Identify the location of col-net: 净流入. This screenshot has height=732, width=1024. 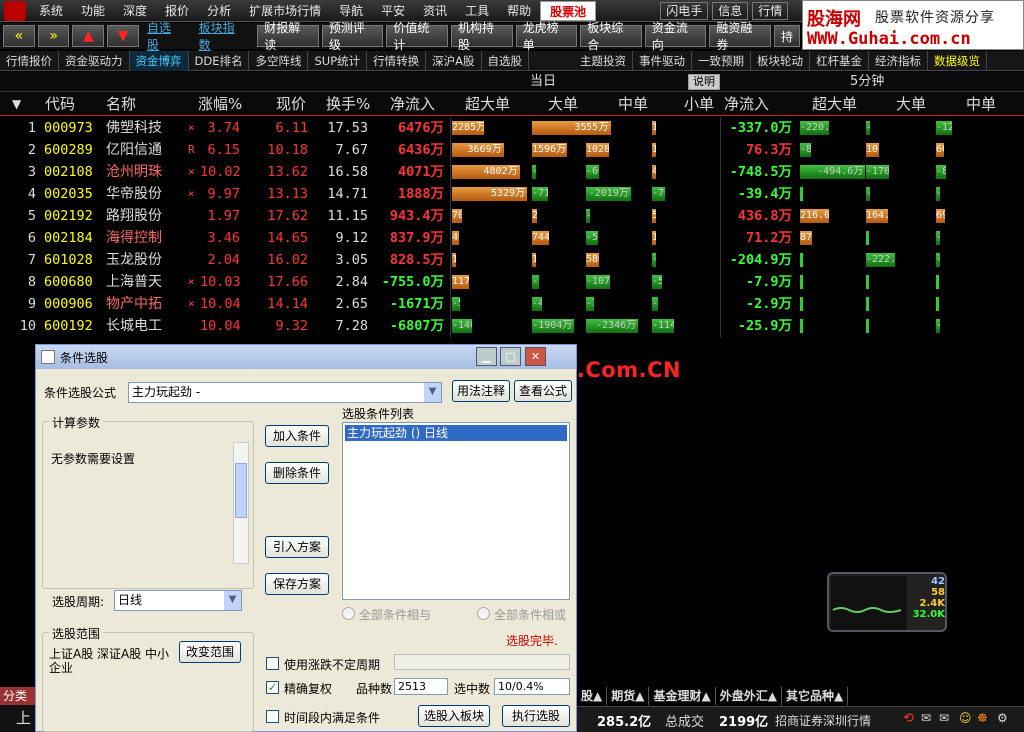
(412, 104).